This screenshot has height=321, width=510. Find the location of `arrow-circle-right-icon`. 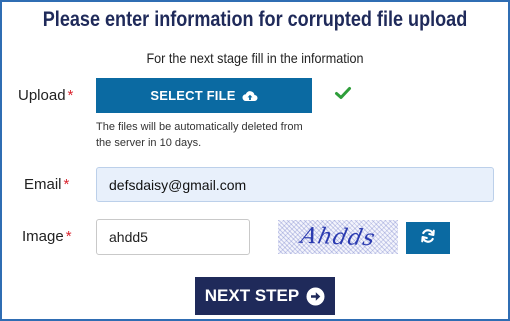

arrow-circle-right-icon is located at coordinates (315, 296).